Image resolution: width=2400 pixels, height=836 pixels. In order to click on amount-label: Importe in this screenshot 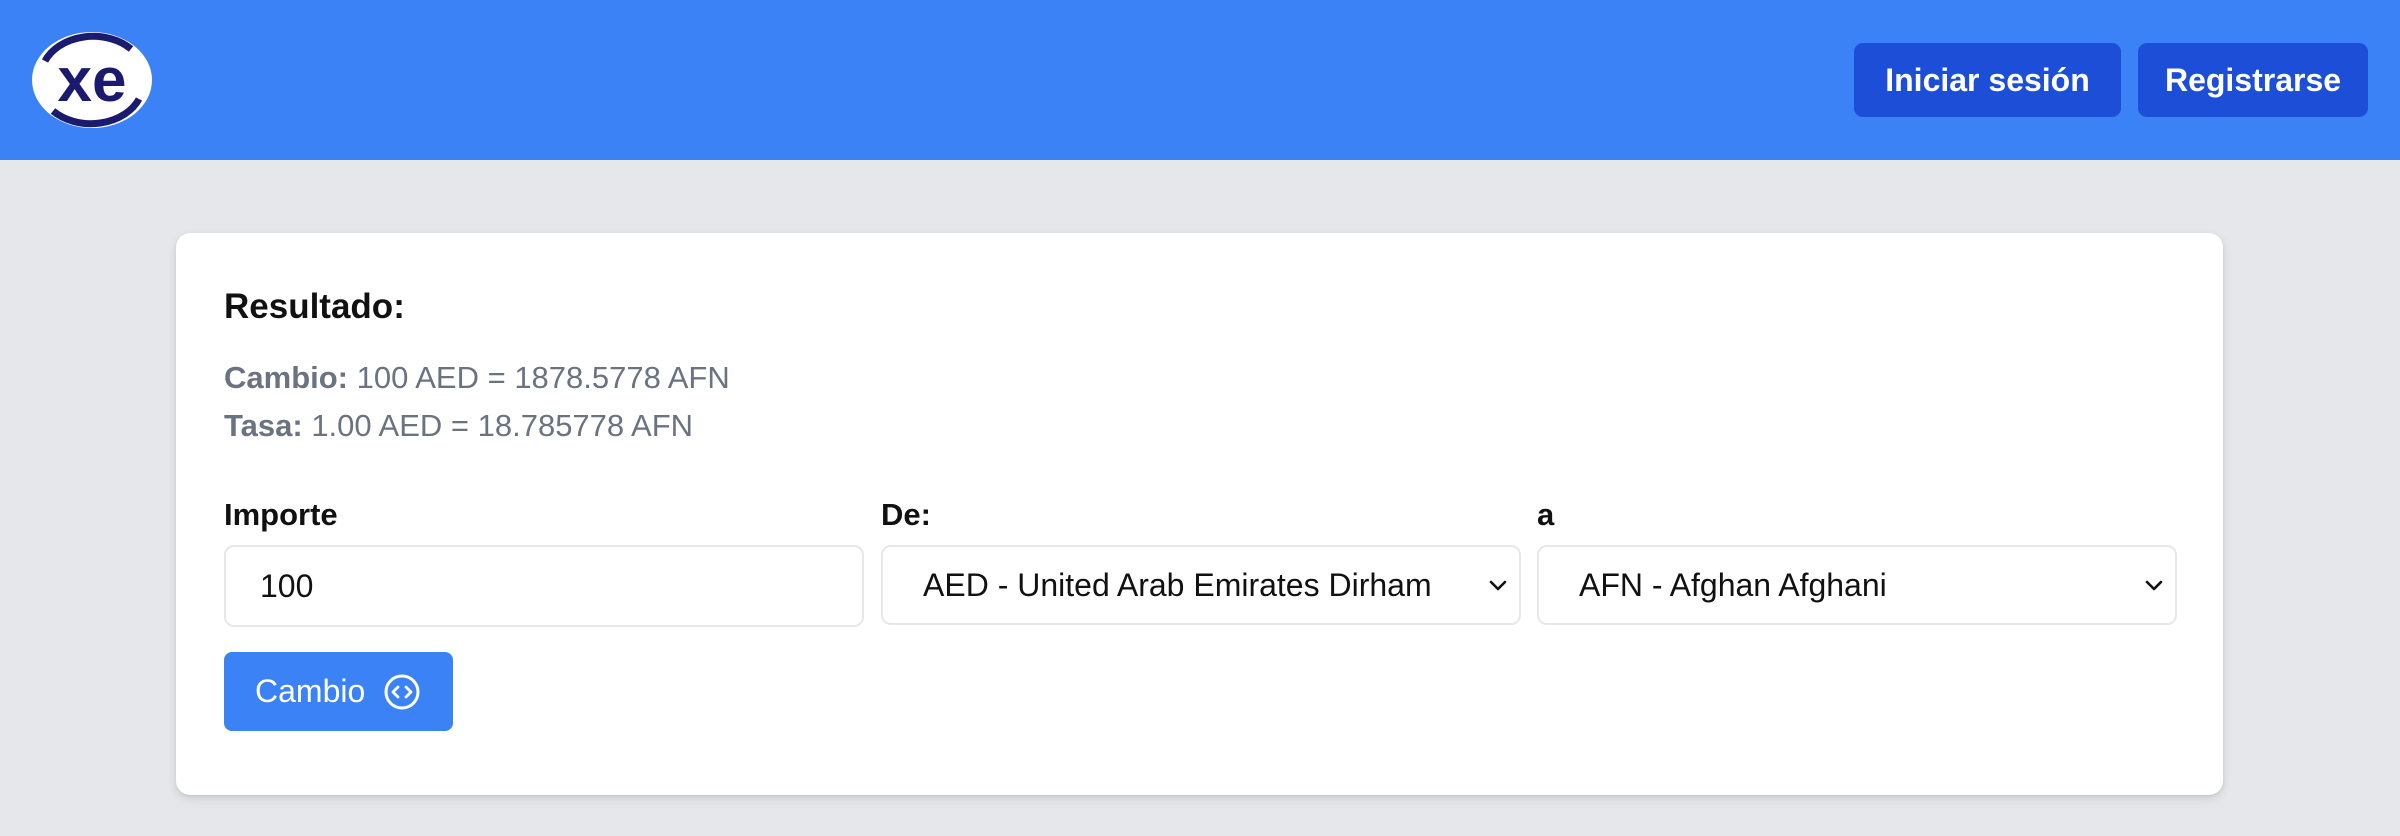, I will do `click(281, 514)`.